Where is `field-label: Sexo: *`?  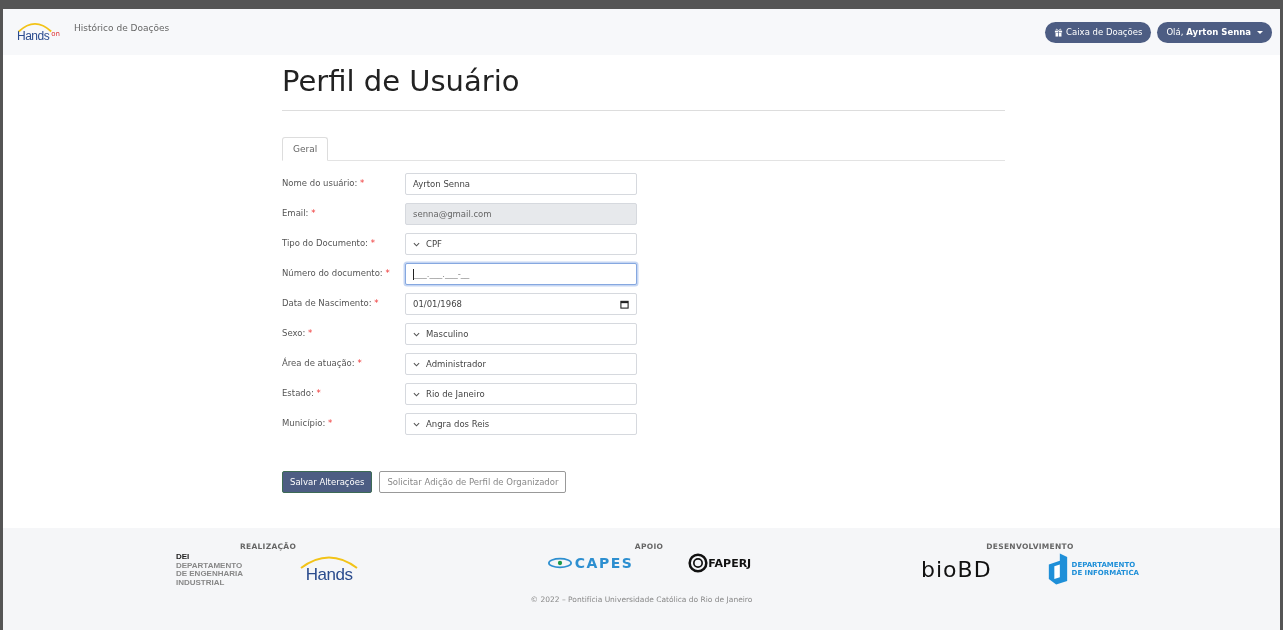 field-label: Sexo: * is located at coordinates (298, 333).